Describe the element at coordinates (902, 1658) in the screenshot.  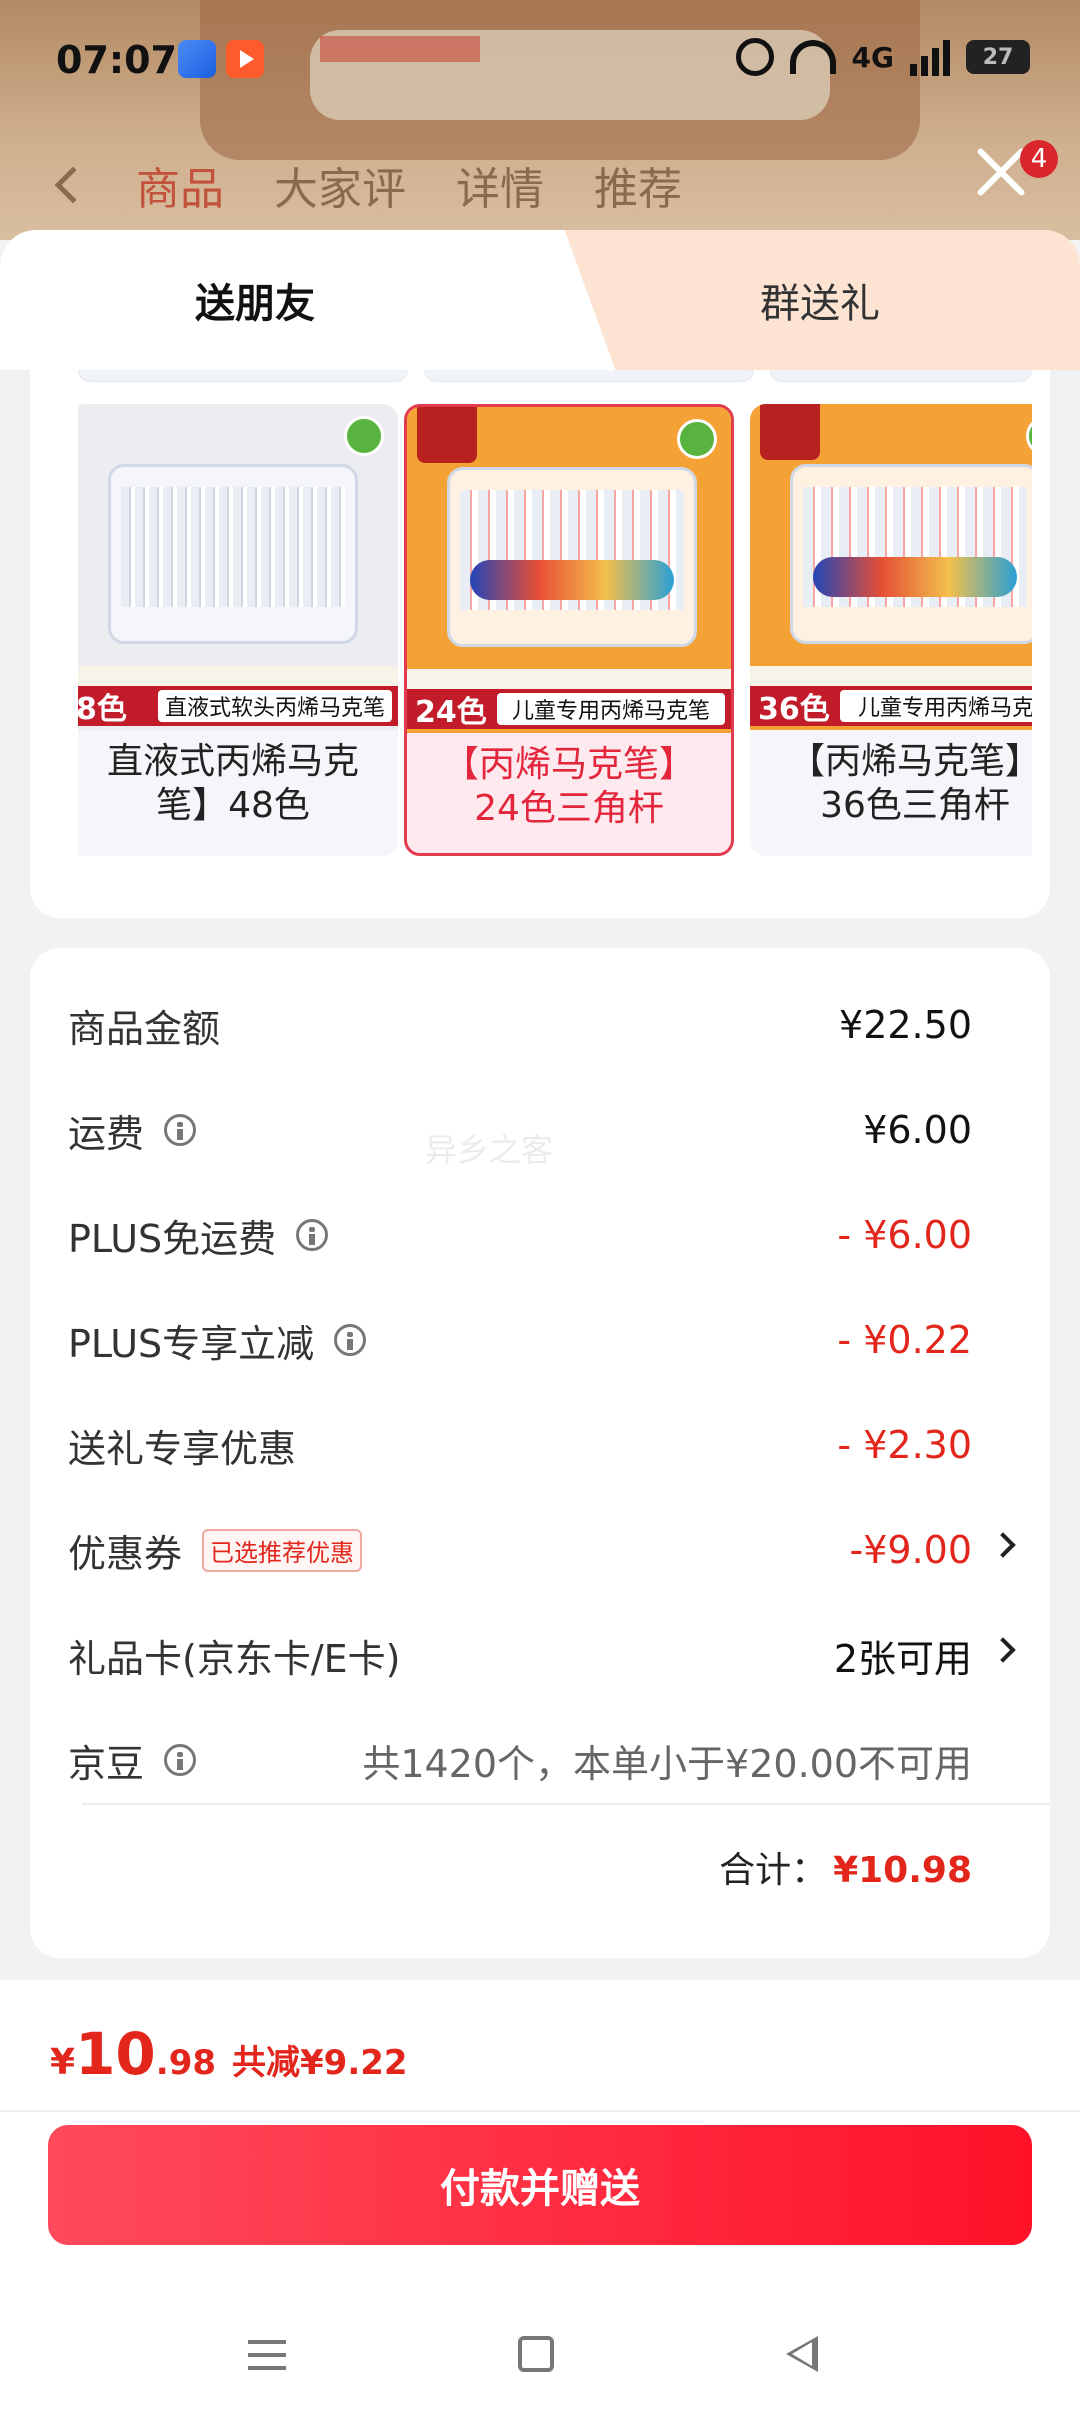
I see `gift-card-value: 2张可用` at that location.